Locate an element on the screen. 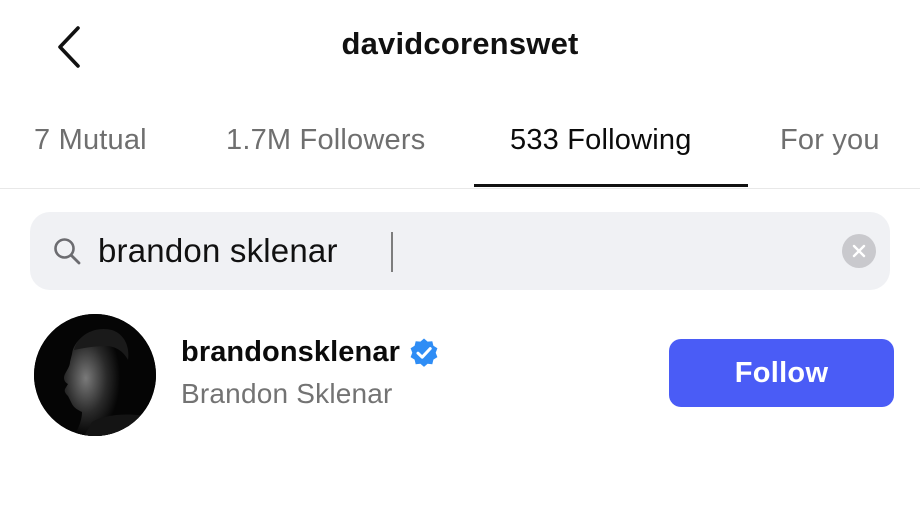 The image size is (920, 516). search-input is located at coordinates (458, 251).